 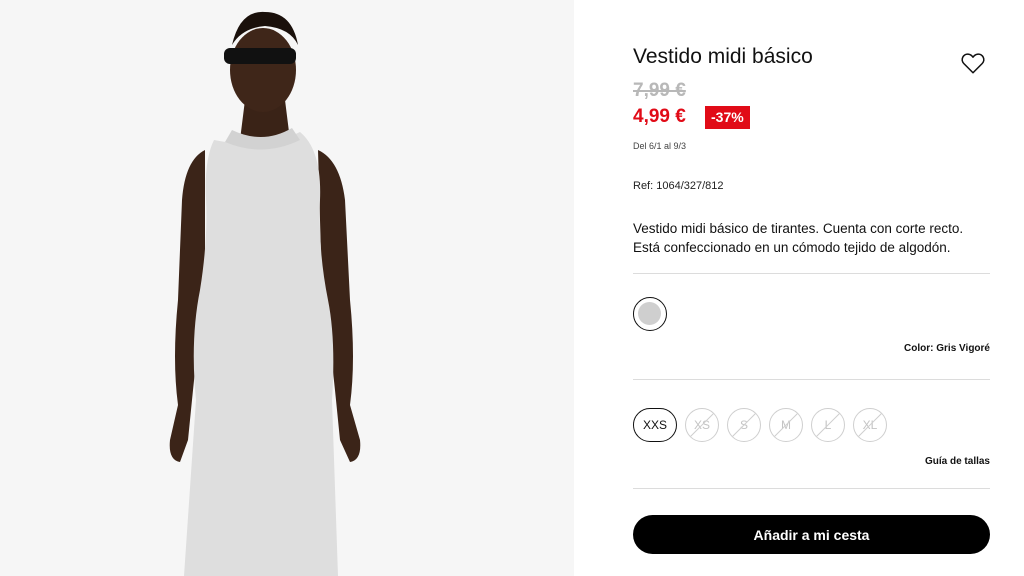 What do you see at coordinates (744, 425) in the screenshot?
I see `size-option-s: S` at bounding box center [744, 425].